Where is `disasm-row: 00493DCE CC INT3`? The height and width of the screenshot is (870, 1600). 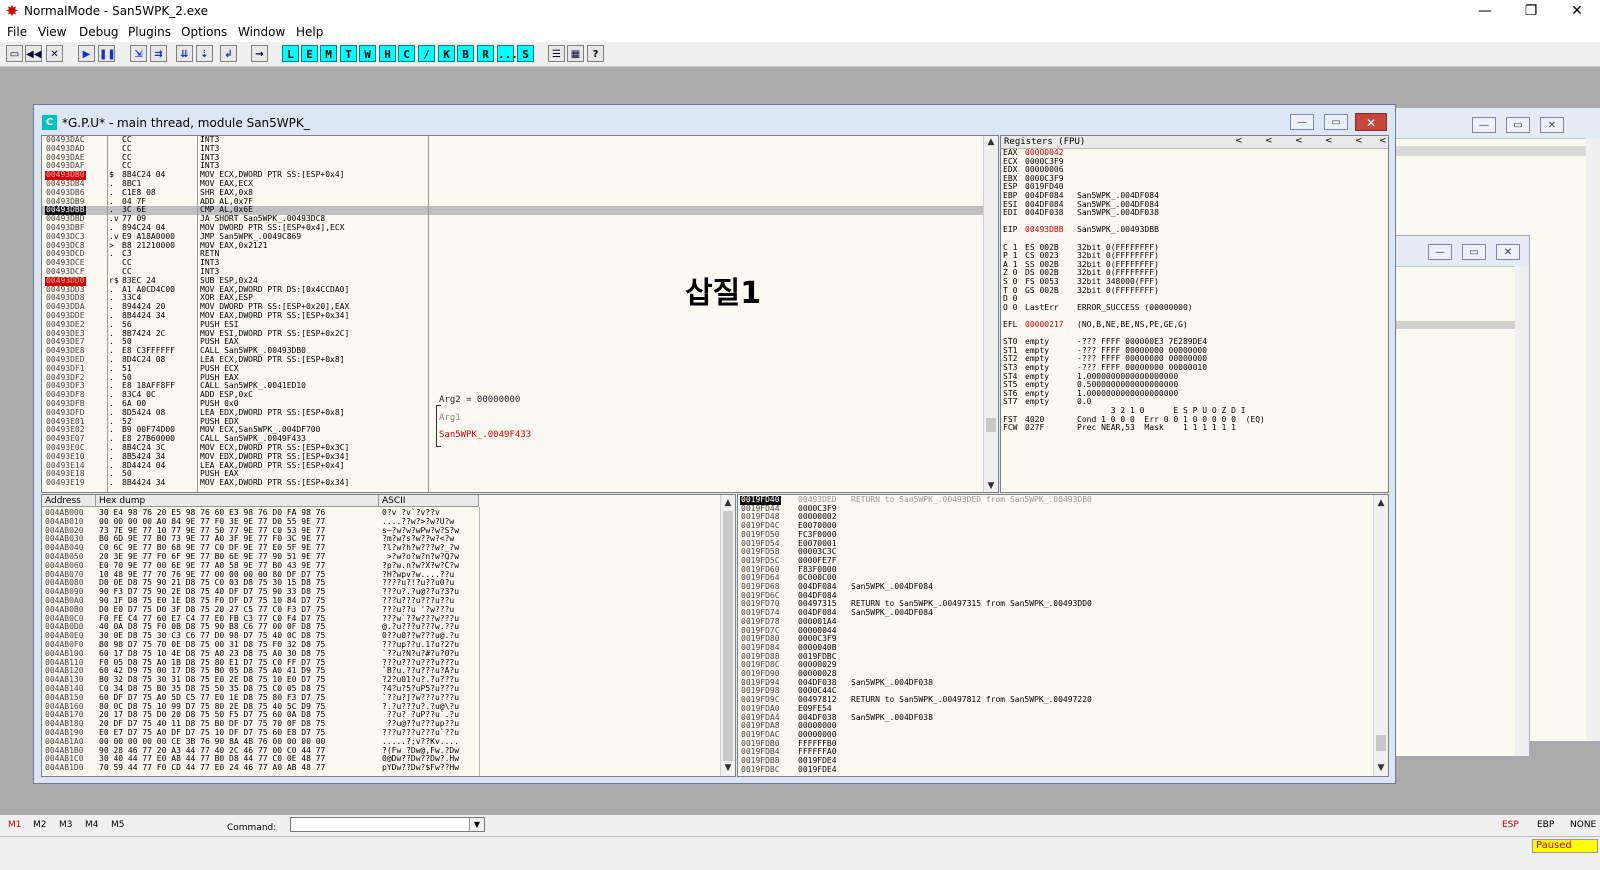 disasm-row: 00493DCE CC INT3 is located at coordinates (514, 263).